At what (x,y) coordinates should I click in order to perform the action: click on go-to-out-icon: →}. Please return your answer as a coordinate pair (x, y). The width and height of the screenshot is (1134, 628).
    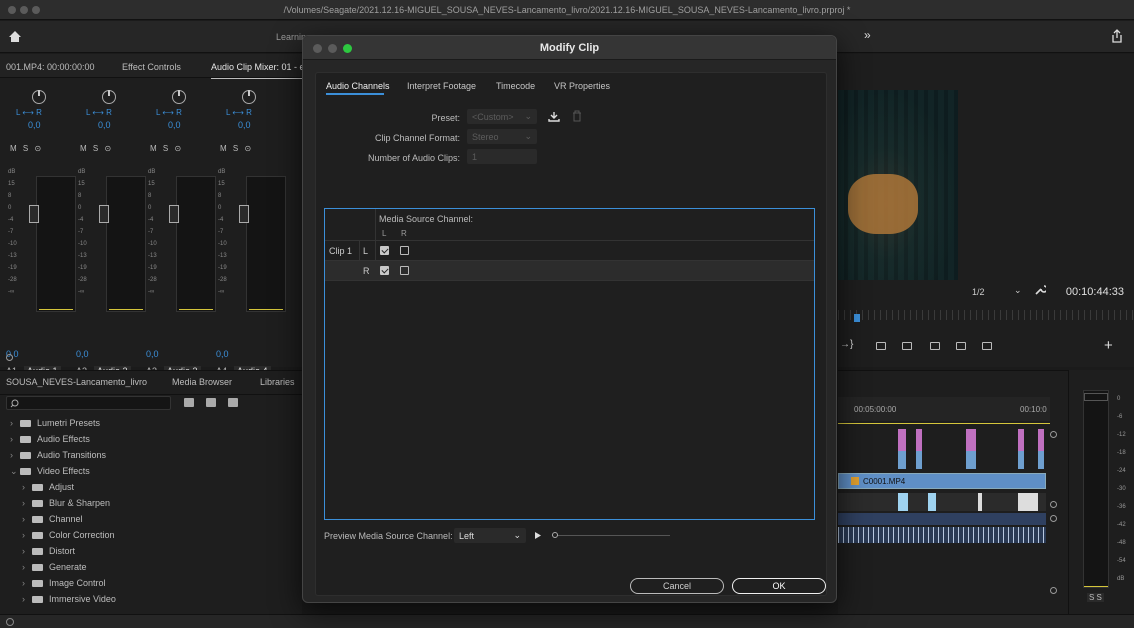
    Looking at the image, I should click on (846, 344).